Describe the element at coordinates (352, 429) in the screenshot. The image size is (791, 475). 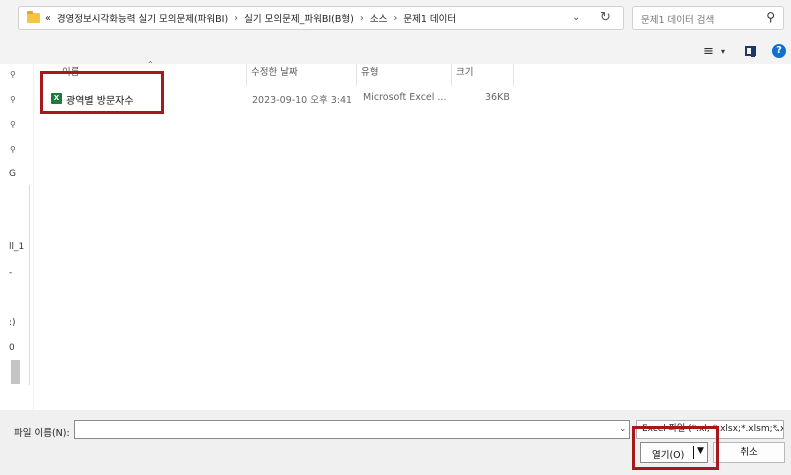
I see `filename-input` at that location.